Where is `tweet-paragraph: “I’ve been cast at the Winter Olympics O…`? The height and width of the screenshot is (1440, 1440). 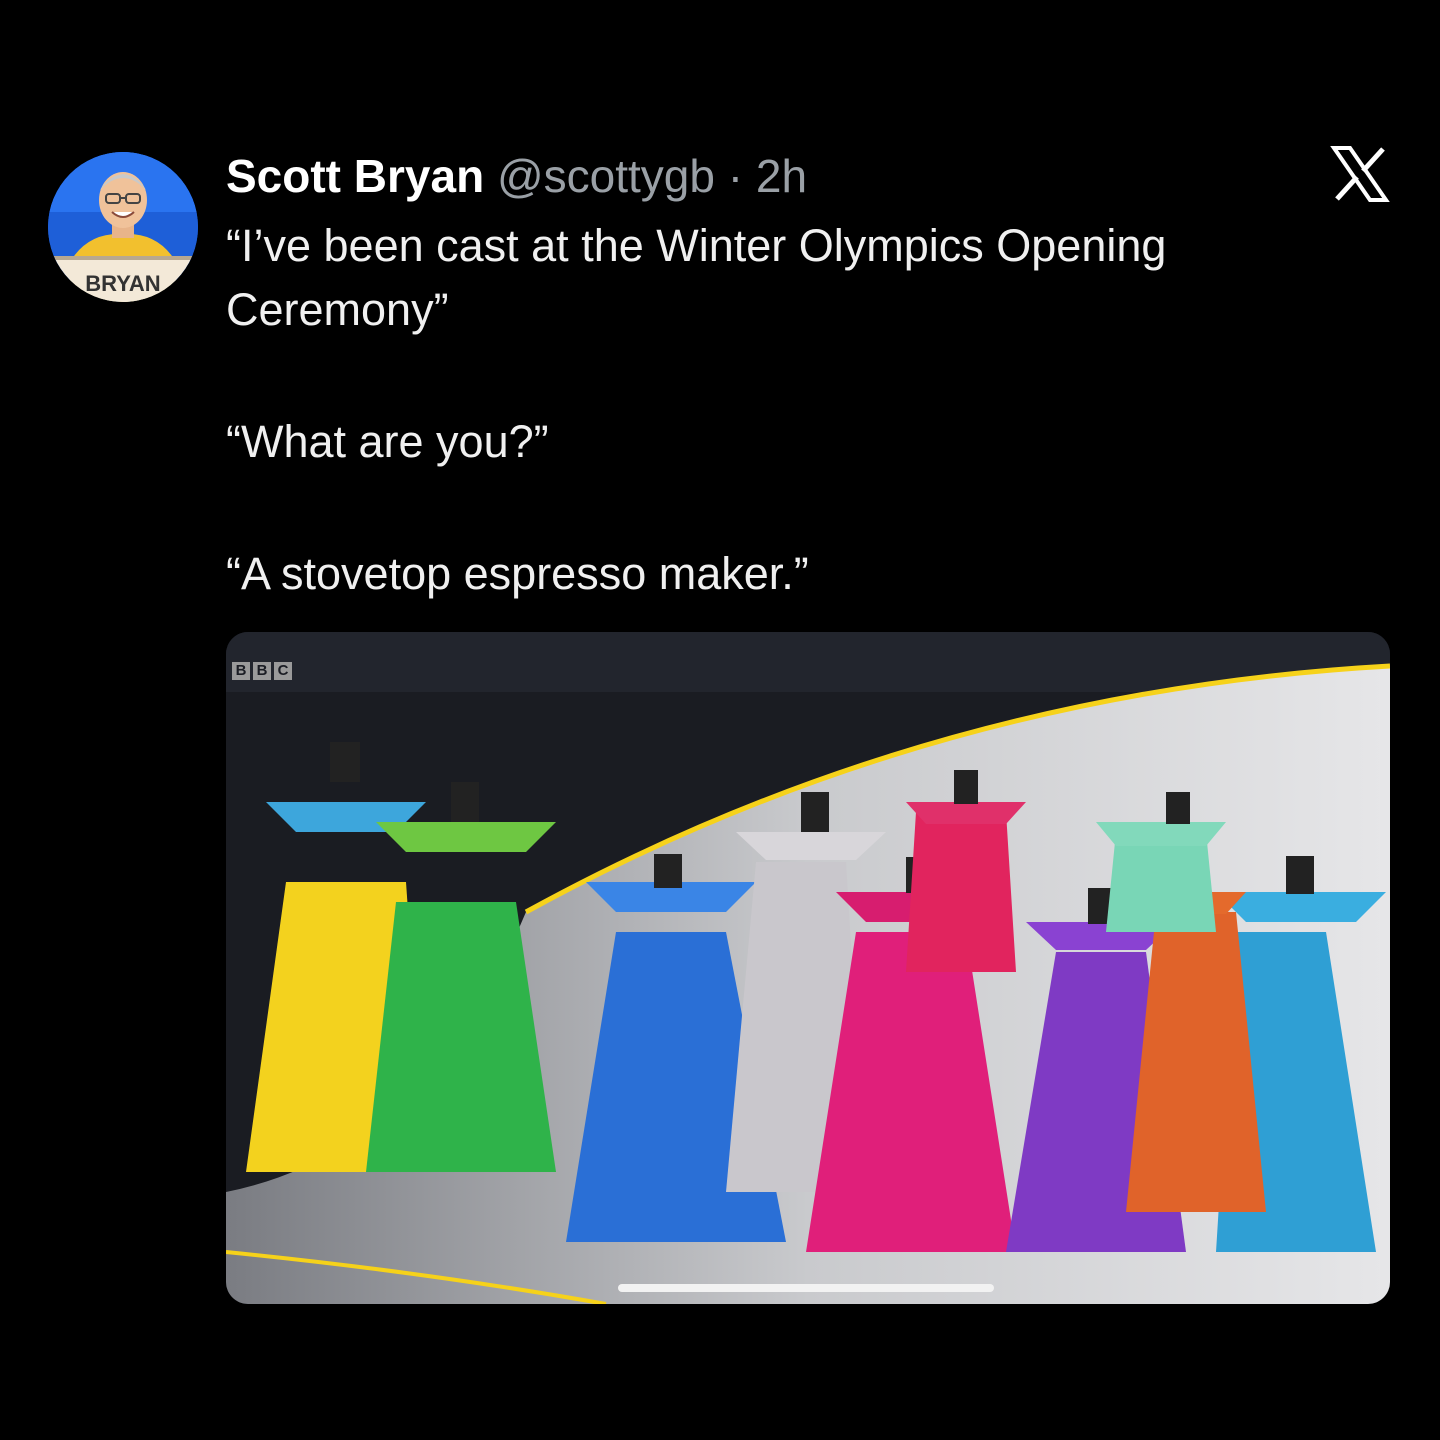 tweet-paragraph: “I’ve been cast at the Winter Olympics O… is located at coordinates (696, 277).